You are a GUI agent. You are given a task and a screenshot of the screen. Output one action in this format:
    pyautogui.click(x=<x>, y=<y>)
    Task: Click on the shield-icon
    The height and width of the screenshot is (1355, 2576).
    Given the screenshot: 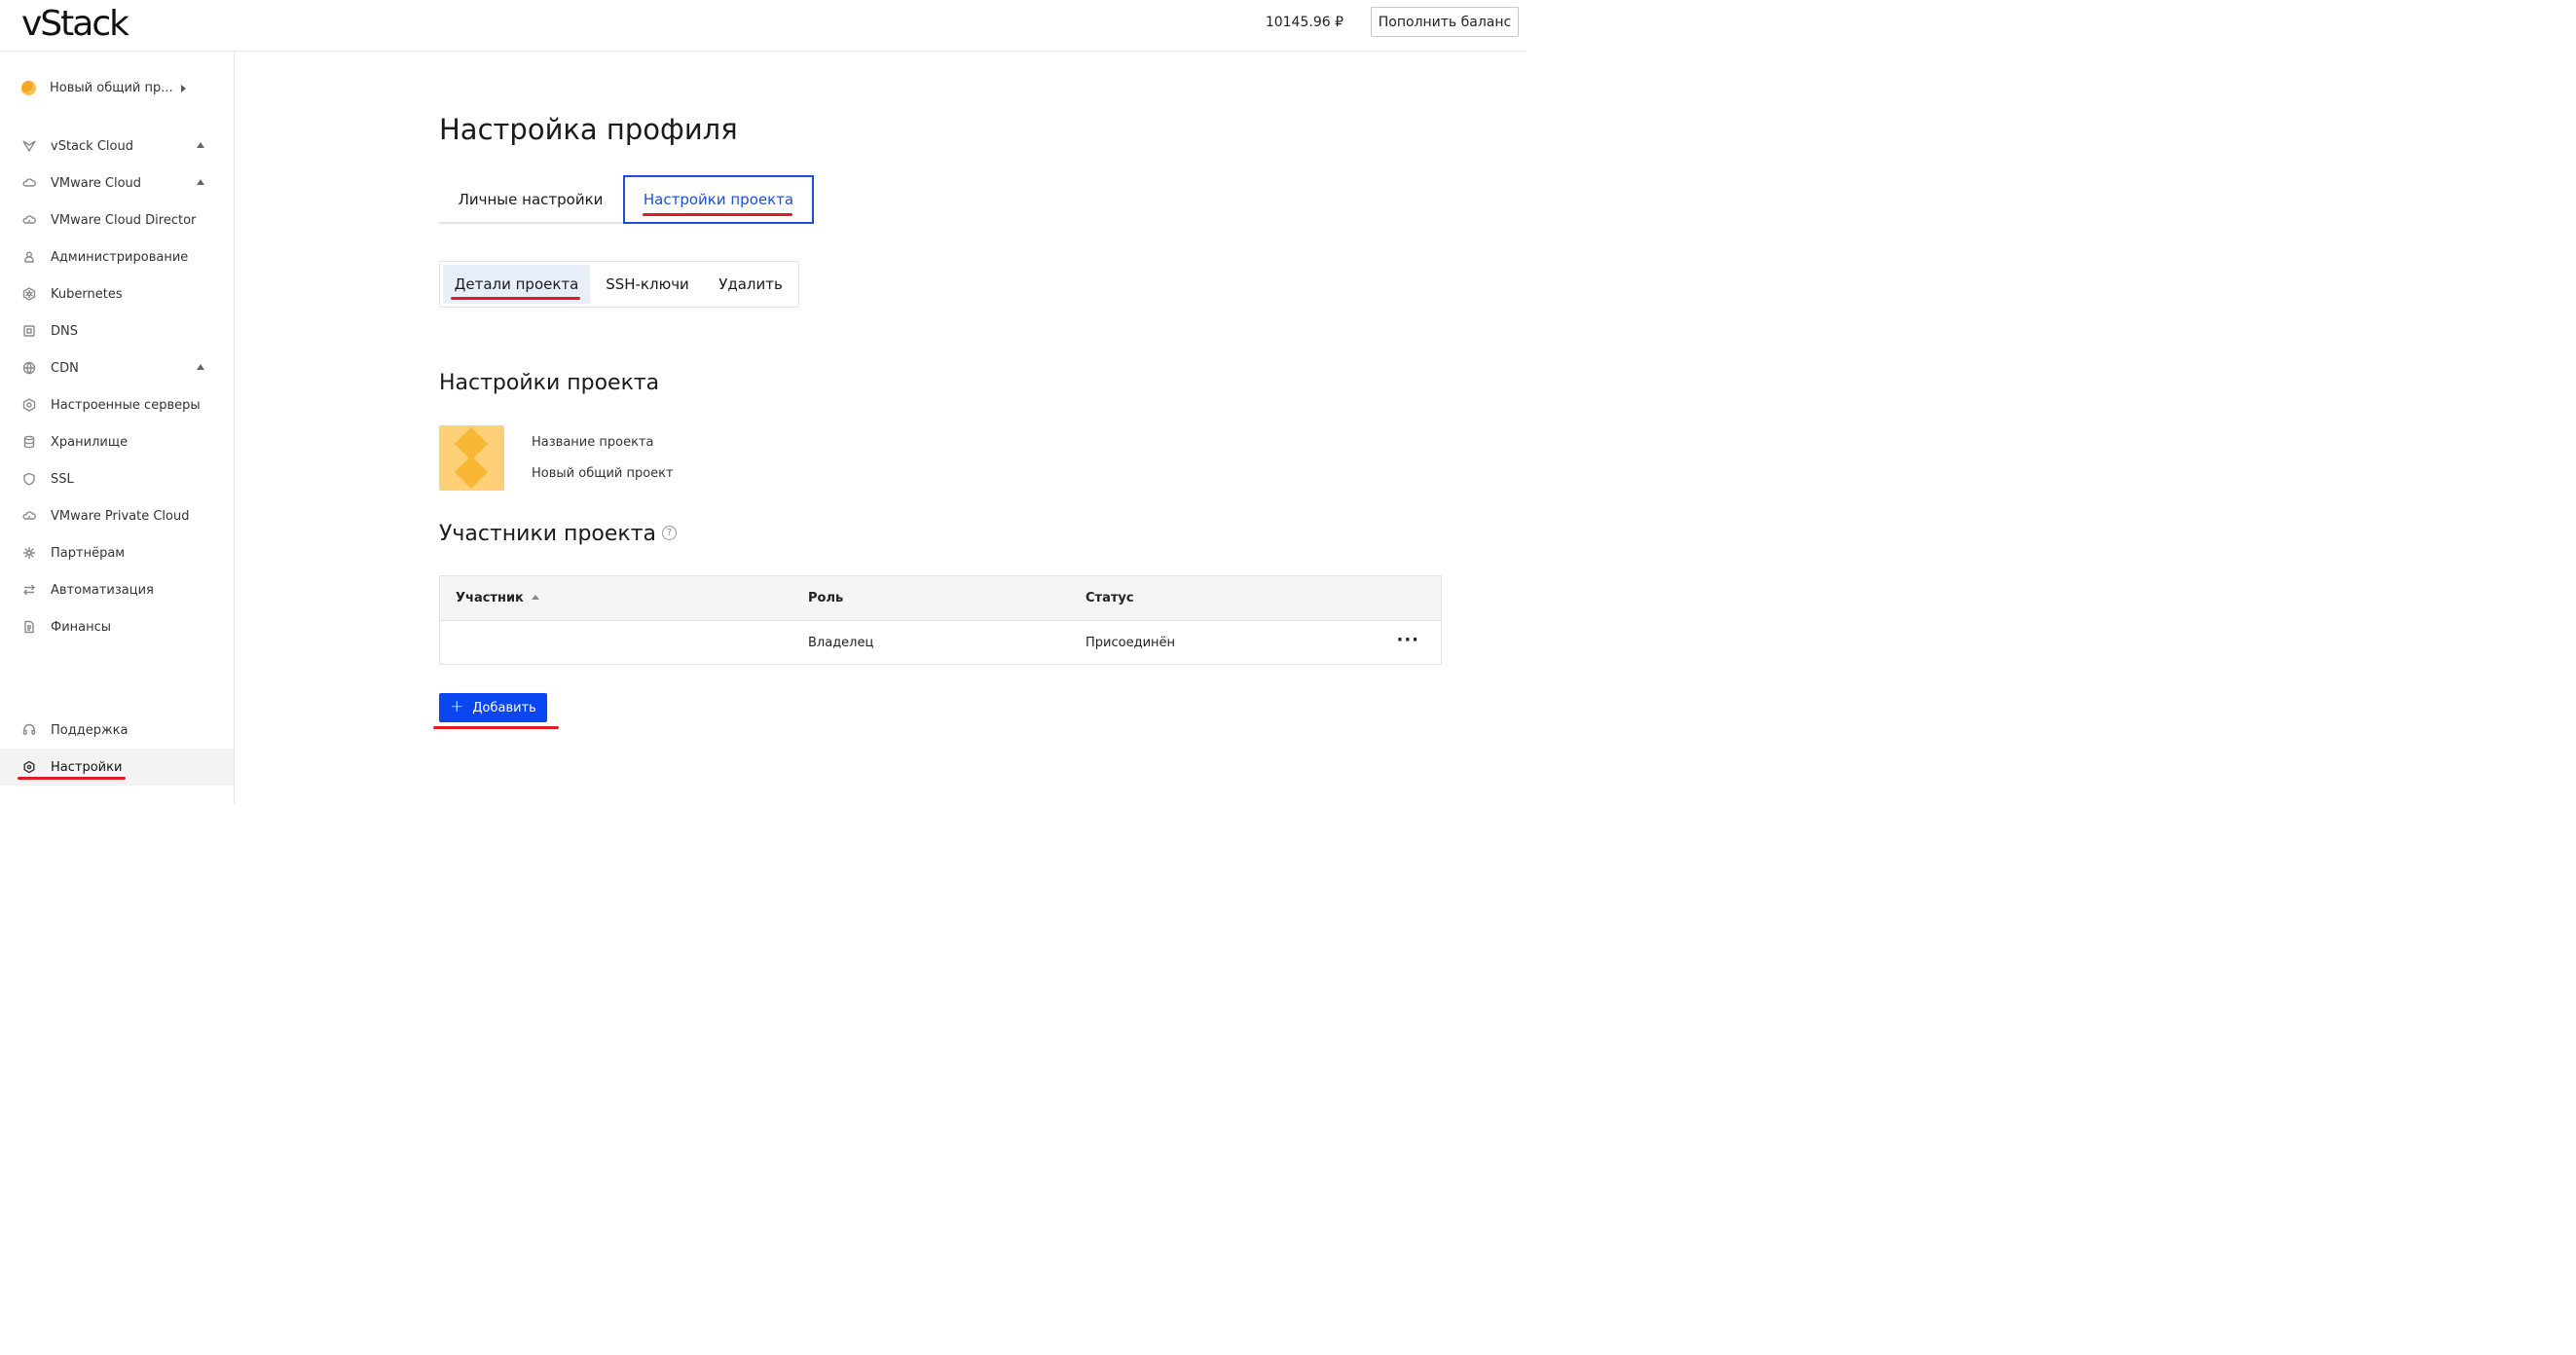 What is the action you would take?
    pyautogui.click(x=28, y=480)
    